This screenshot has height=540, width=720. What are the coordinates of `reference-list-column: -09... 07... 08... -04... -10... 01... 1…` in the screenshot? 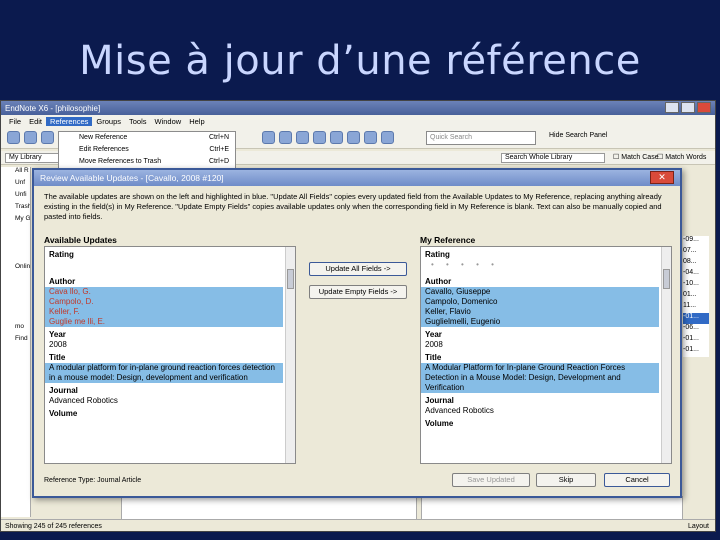 It's located at (696, 296).